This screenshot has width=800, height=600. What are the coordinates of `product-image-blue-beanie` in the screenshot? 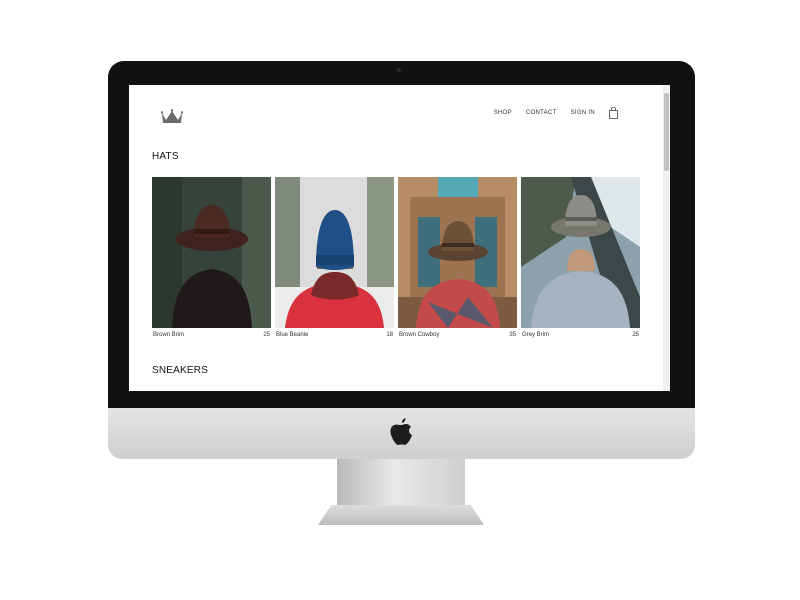 It's located at (334, 252).